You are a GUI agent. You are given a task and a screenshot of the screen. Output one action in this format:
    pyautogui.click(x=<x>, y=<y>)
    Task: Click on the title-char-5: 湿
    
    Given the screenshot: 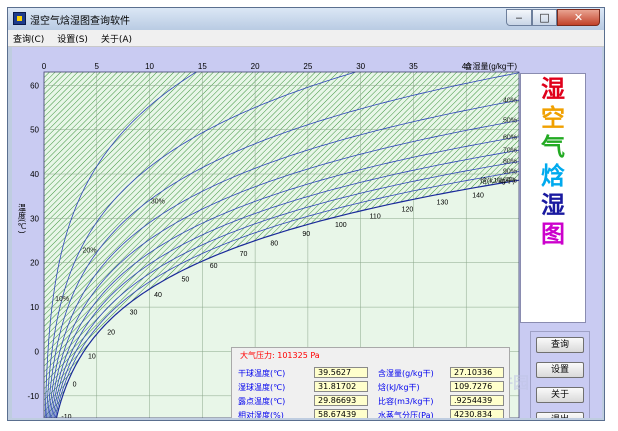 What is the action you would take?
    pyautogui.click(x=553, y=204)
    